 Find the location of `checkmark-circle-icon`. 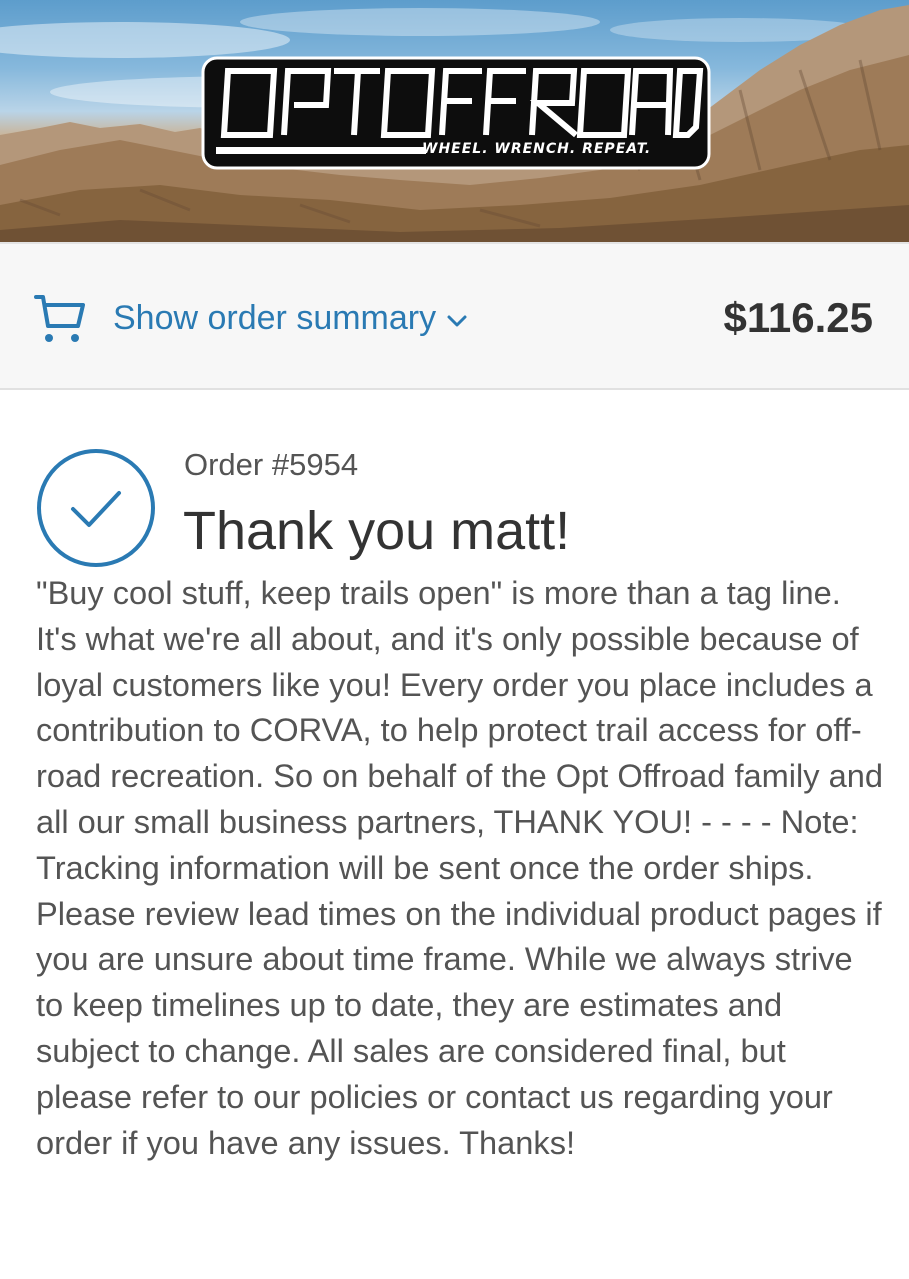

checkmark-circle-icon is located at coordinates (96, 508).